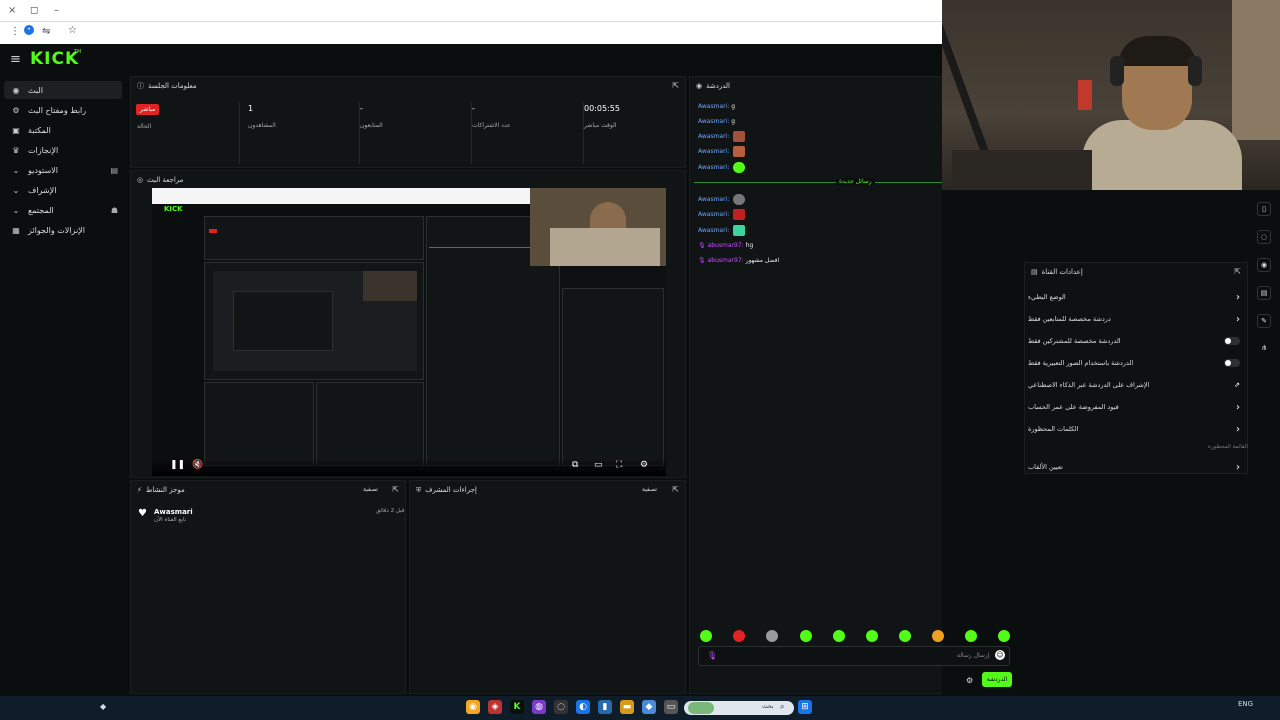 This screenshot has height=720, width=1280. I want to click on setting-followers-only: دردشة مخصصة للمتابعين فقط ›, so click(1136, 319).